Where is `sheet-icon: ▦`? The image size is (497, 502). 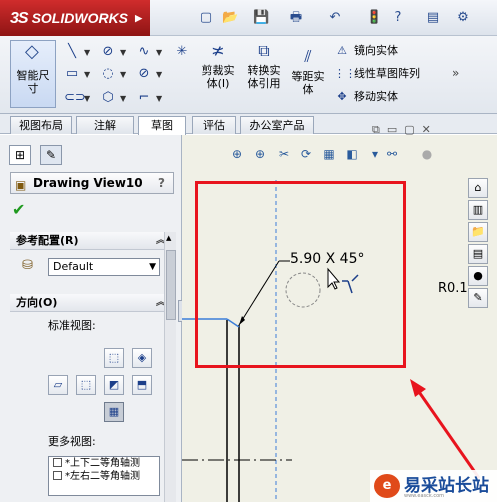
sheet-icon: ▦ is located at coordinates (329, 154).